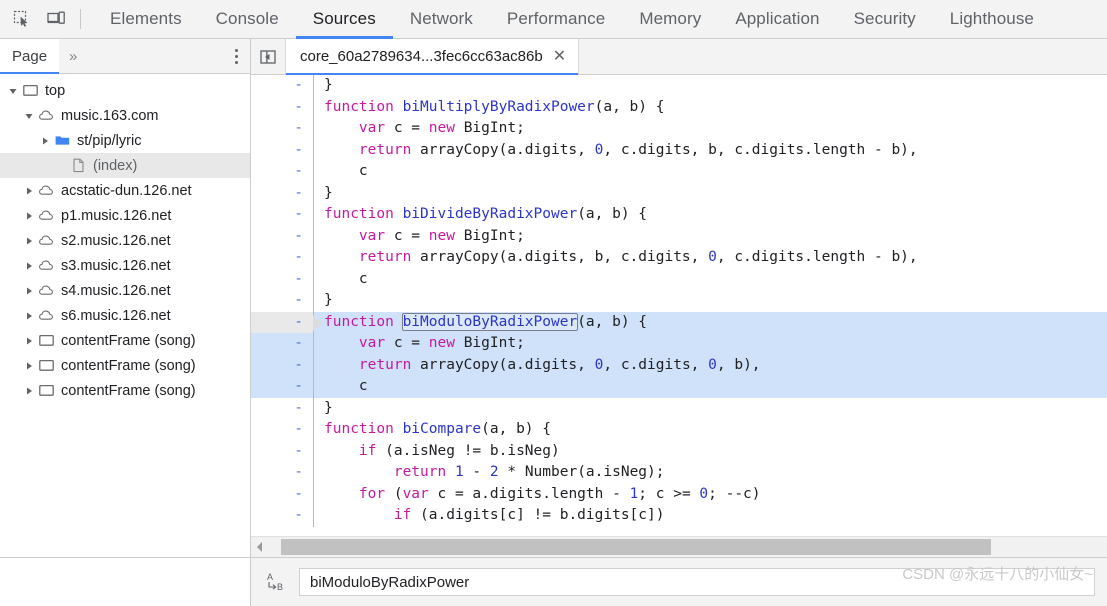 This screenshot has height=606, width=1107. Describe the element at coordinates (636, 547) in the screenshot. I see `scrollbar-thumb` at that location.